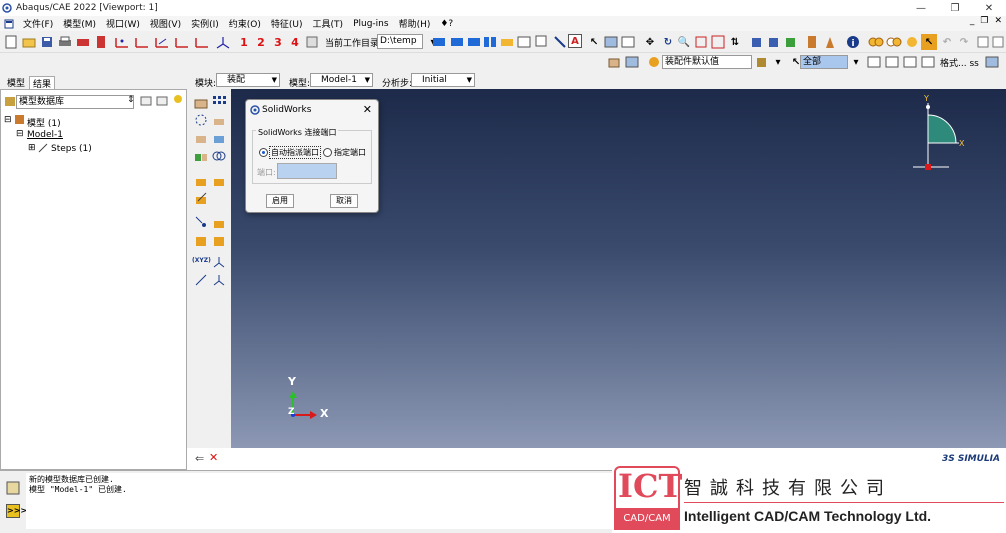 The width and height of the screenshot is (1006, 533). I want to click on cycle-views-icon: ⇅, so click(735, 42).